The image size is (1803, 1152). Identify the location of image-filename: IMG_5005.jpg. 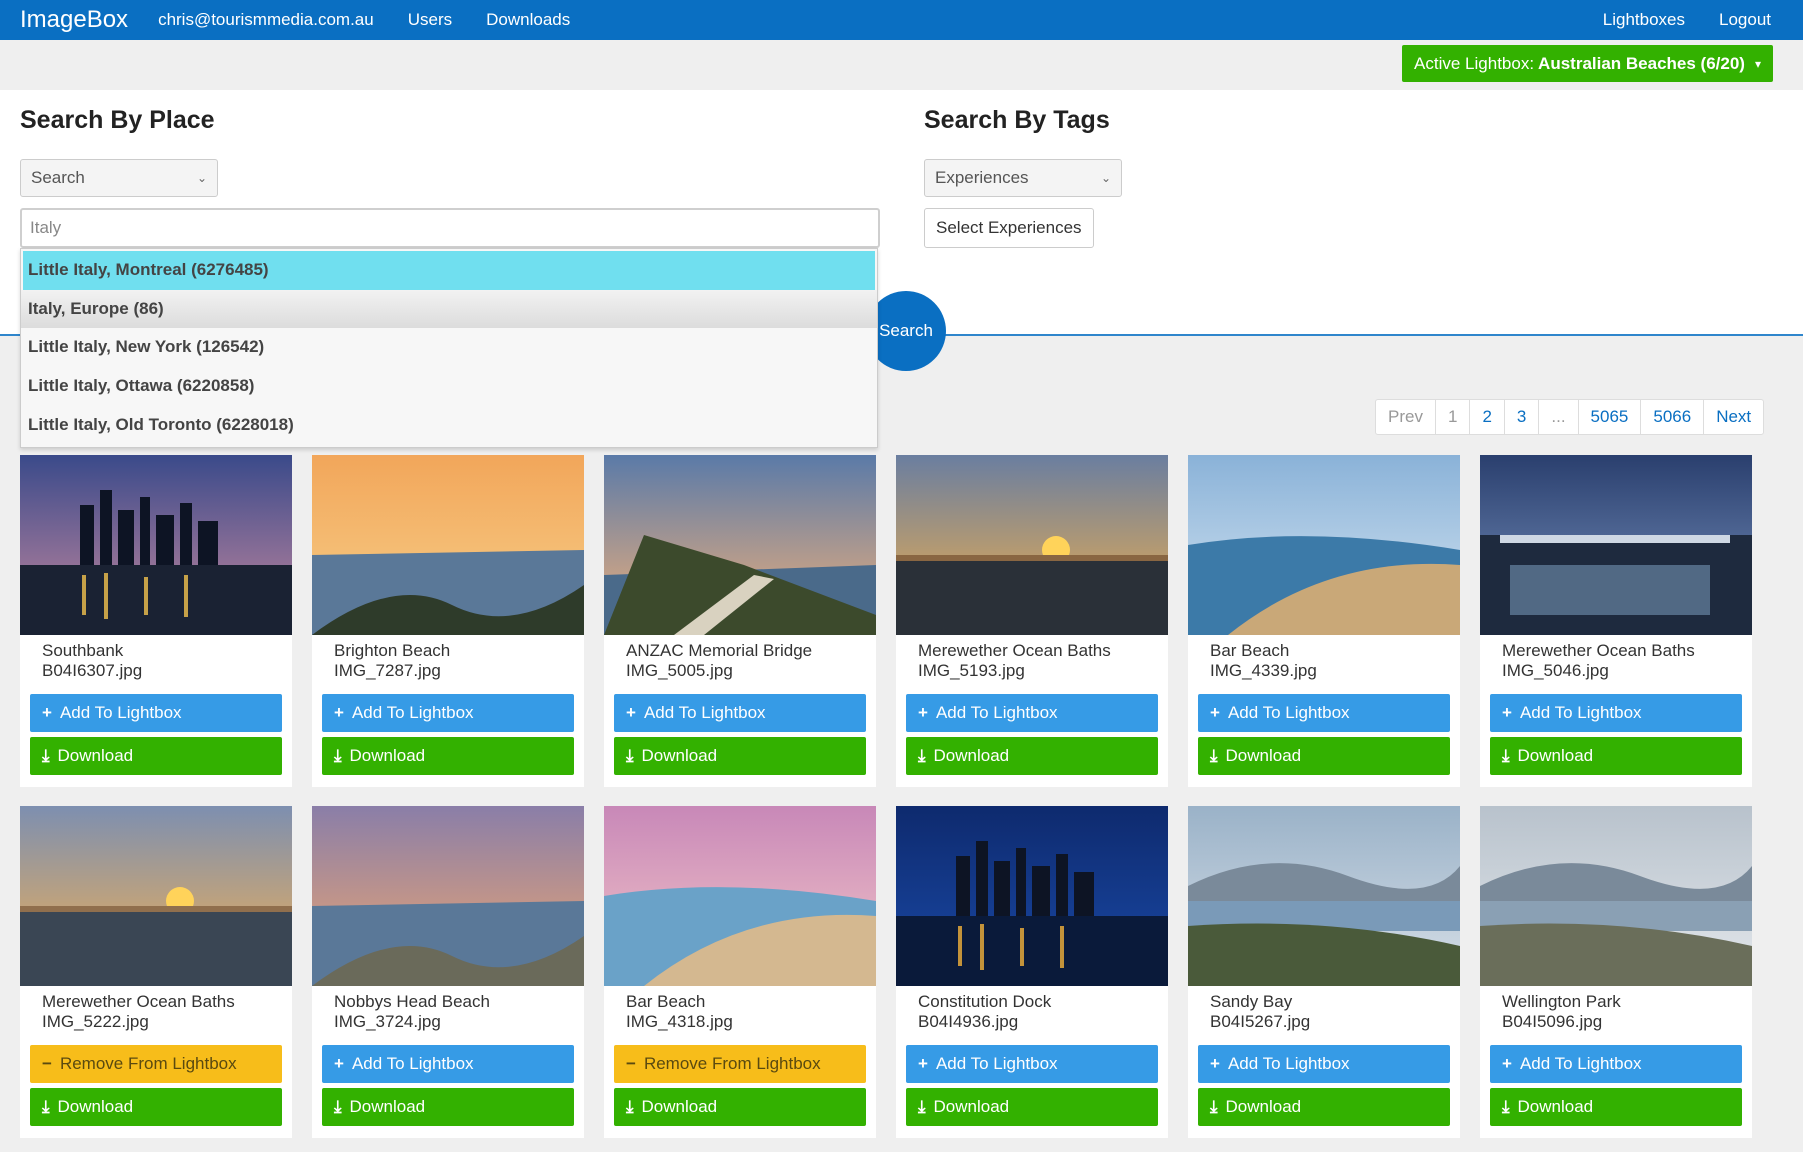
(679, 670).